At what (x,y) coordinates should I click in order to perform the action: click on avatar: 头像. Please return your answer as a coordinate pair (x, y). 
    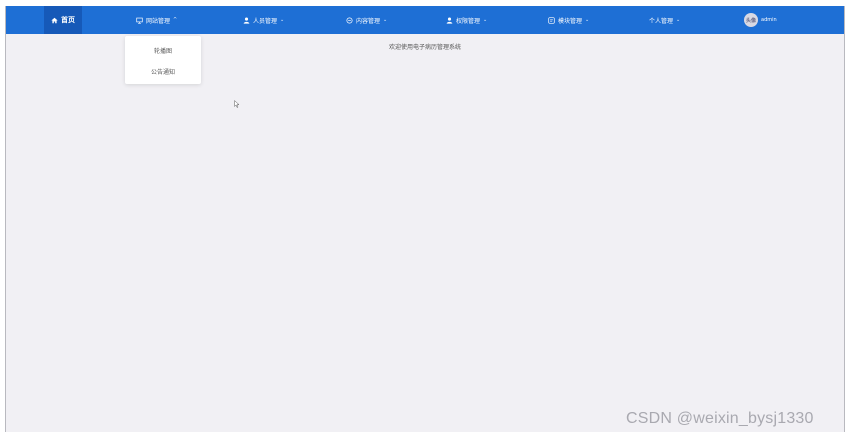
    Looking at the image, I should click on (751, 20).